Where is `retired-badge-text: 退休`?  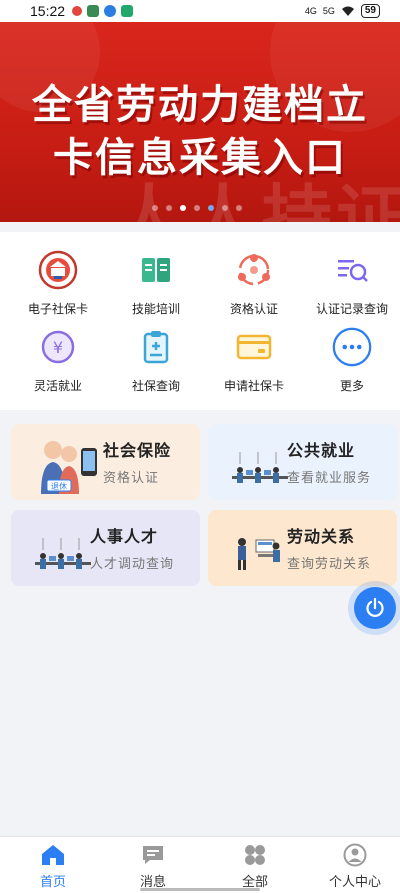
retired-badge-text: 退休 is located at coordinates (59, 486).